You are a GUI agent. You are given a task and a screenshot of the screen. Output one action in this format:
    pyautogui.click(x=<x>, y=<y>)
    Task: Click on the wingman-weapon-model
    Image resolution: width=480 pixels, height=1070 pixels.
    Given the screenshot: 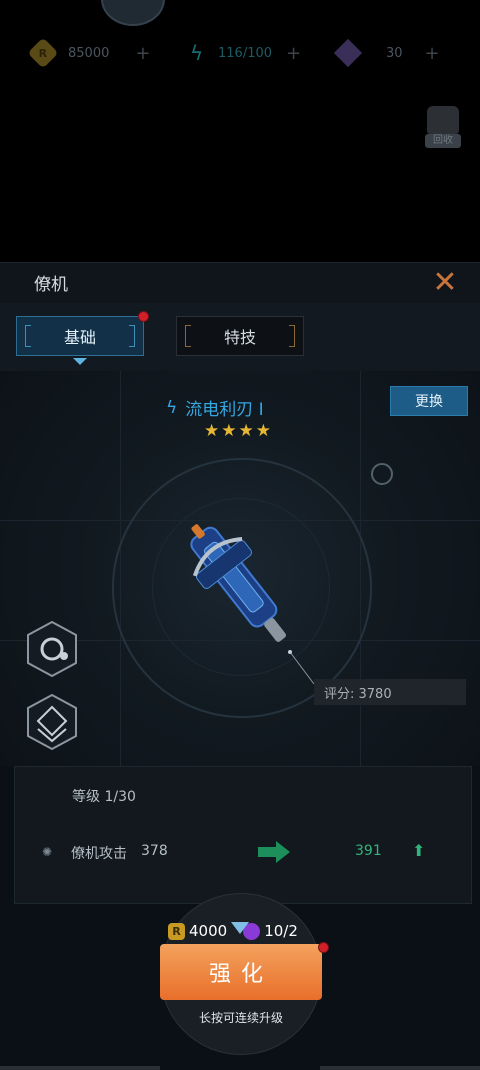 What is the action you would take?
    pyautogui.click(x=238, y=583)
    